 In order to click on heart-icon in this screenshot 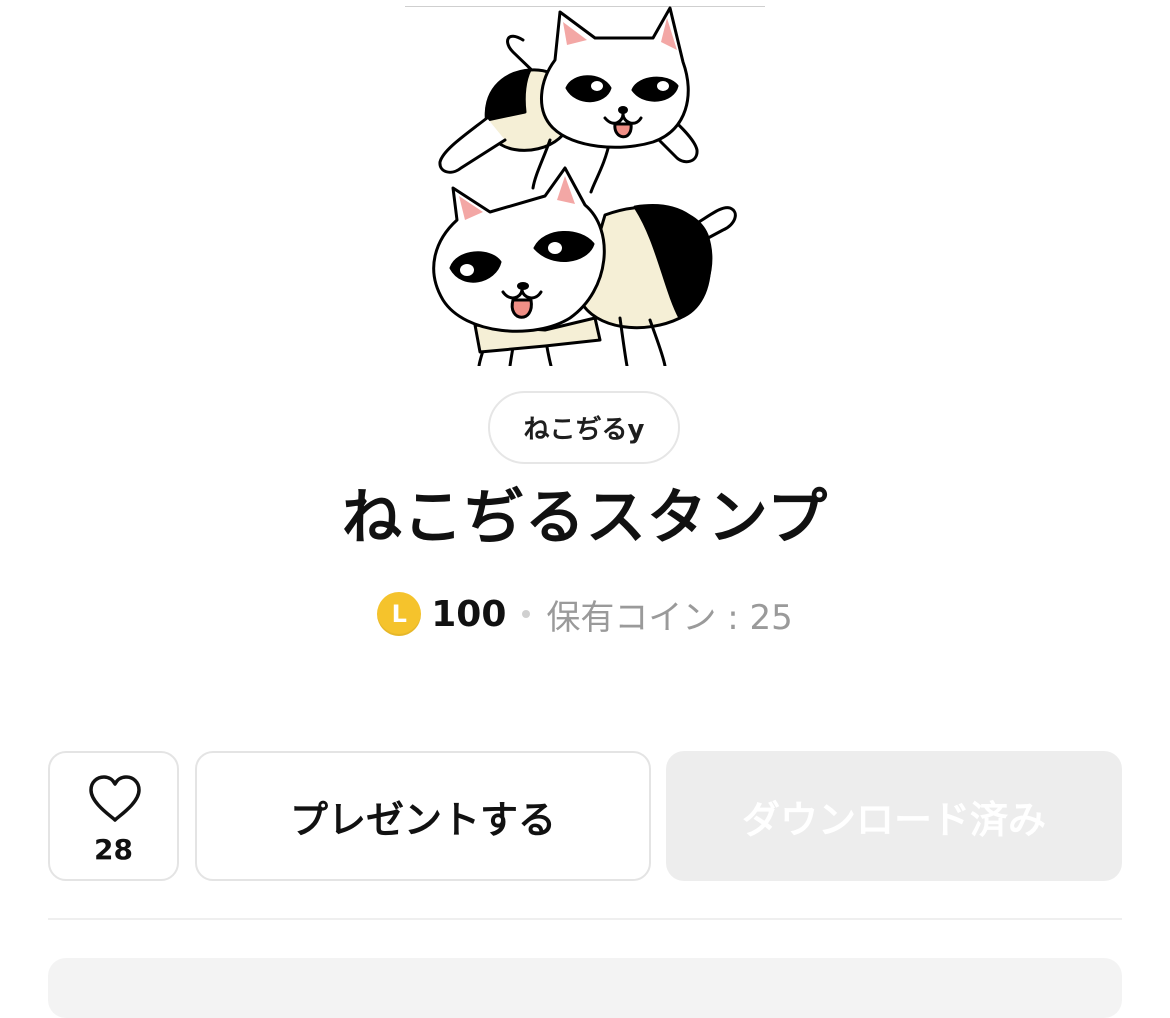, I will do `click(115, 798)`.